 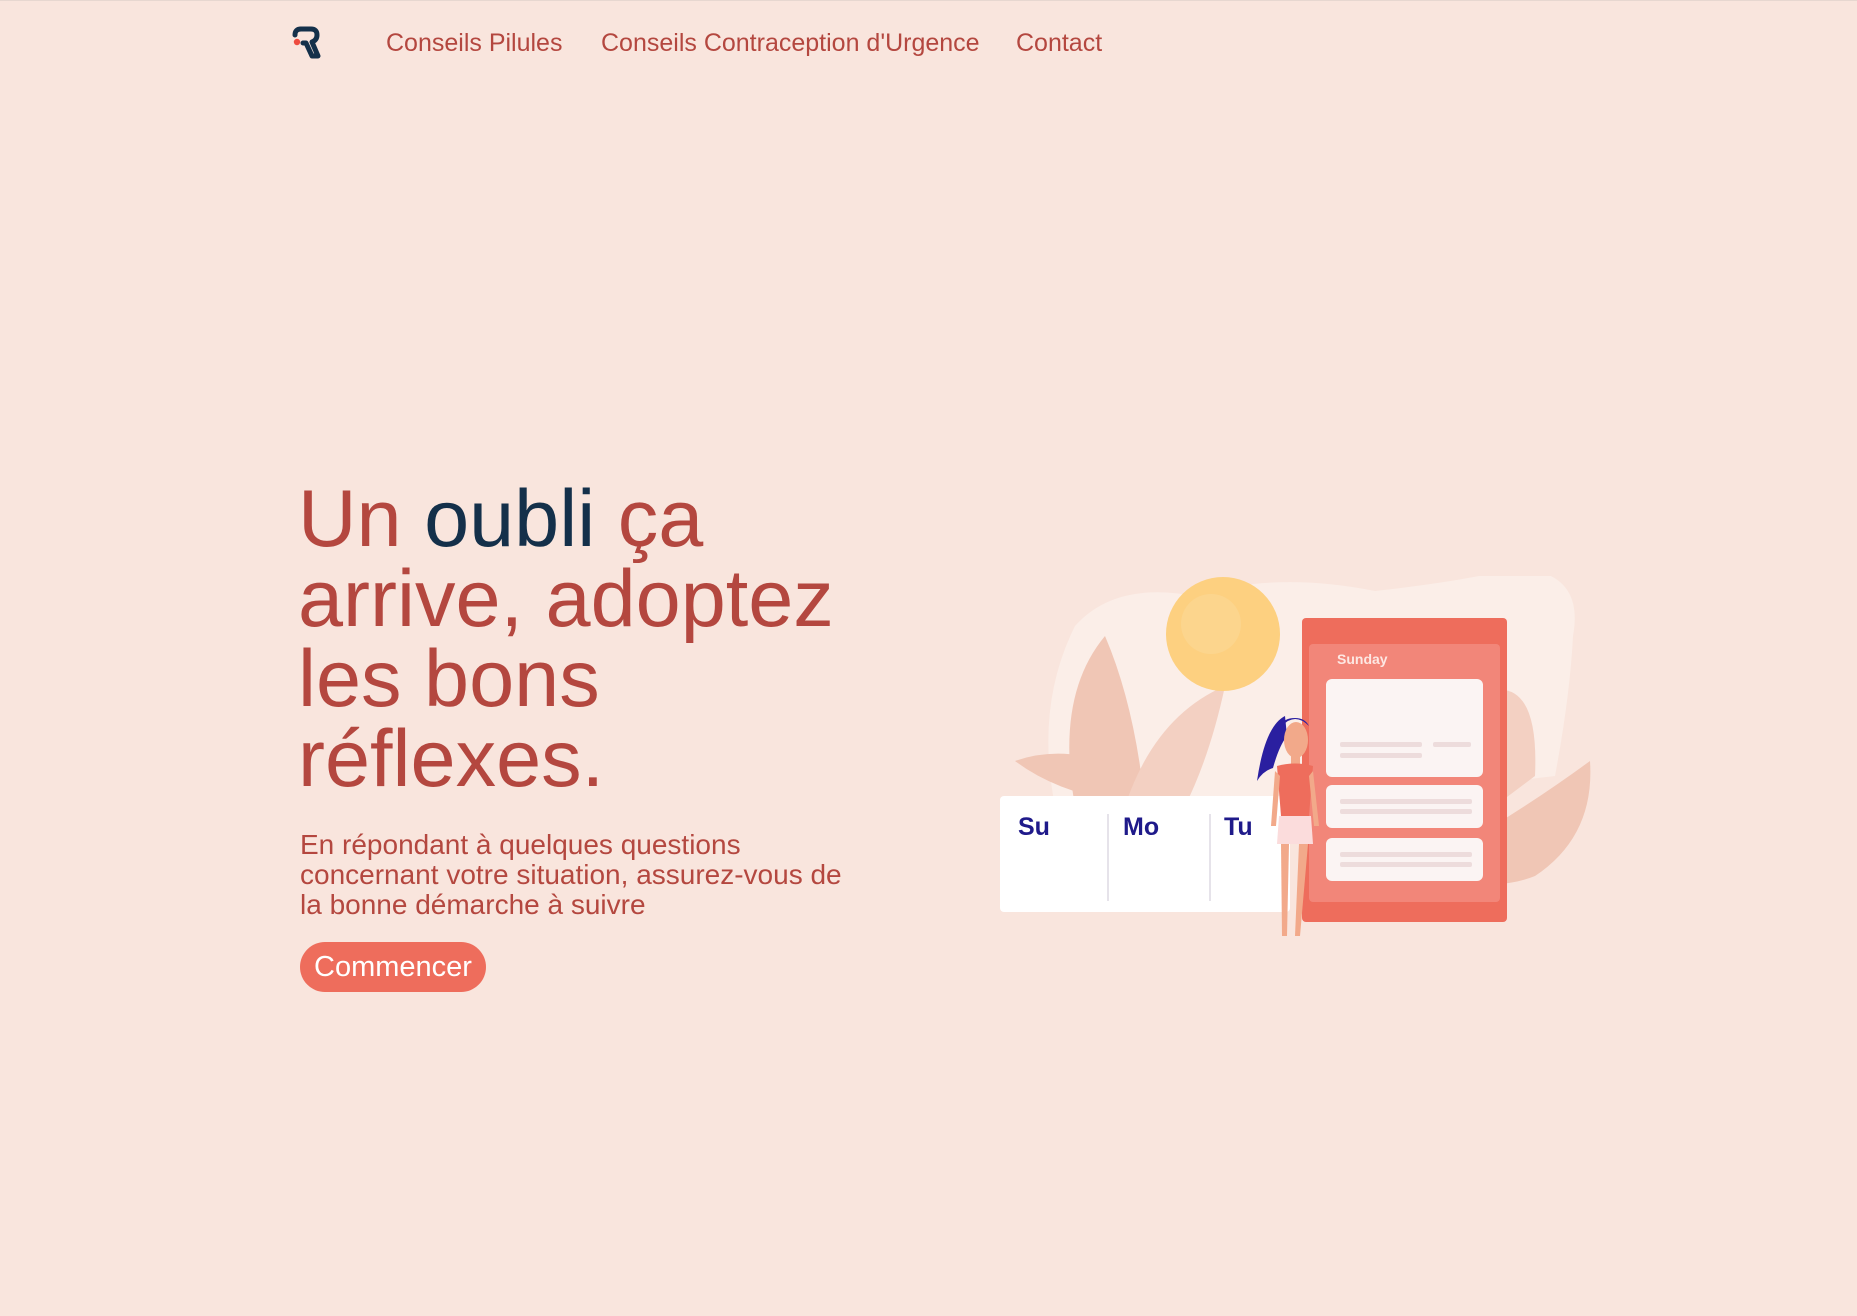 What do you see at coordinates (393, 967) in the screenshot?
I see `start-button: Commencer` at bounding box center [393, 967].